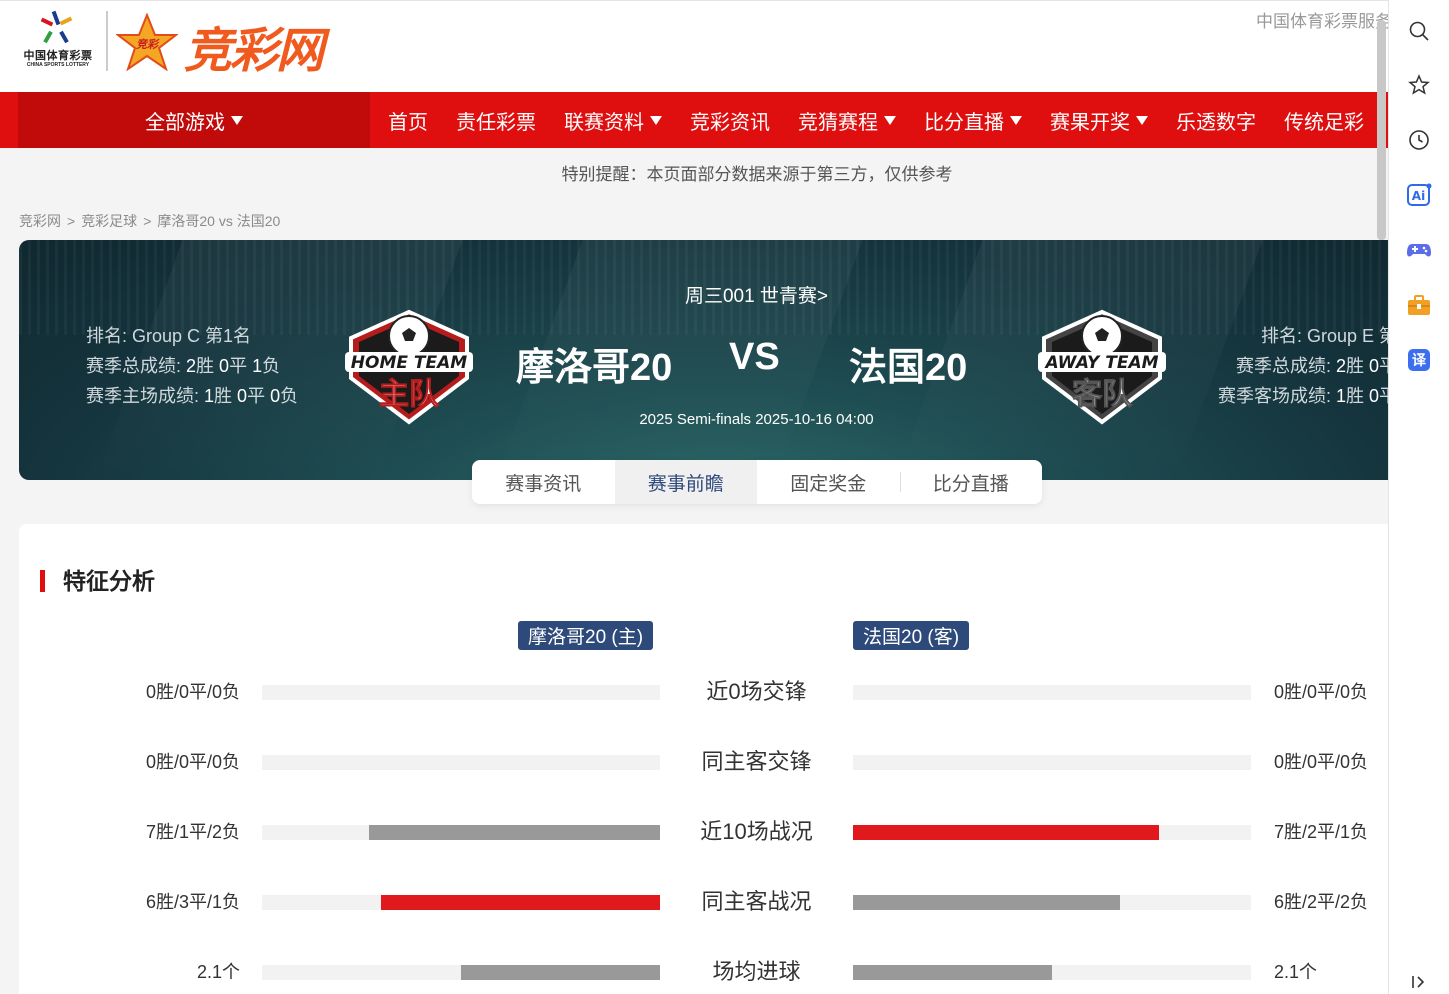 This screenshot has height=994, width=1449. I want to click on stat-row: 0胜/0平/0负 同主客交锋 0胜/0平/0负, so click(694, 762).